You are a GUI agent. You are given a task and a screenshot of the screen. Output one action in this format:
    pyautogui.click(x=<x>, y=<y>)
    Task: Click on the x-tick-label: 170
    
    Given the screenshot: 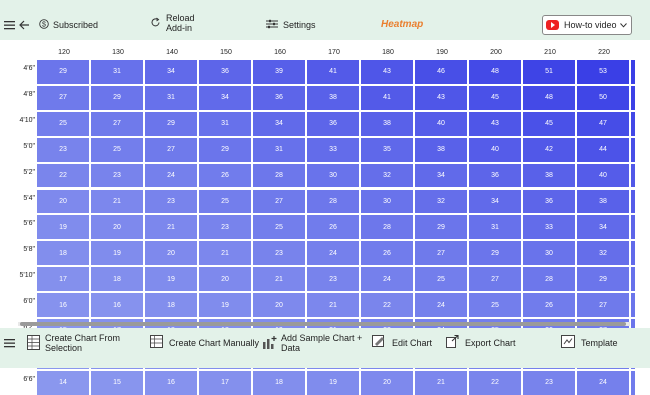 What is the action you would take?
    pyautogui.click(x=334, y=52)
    